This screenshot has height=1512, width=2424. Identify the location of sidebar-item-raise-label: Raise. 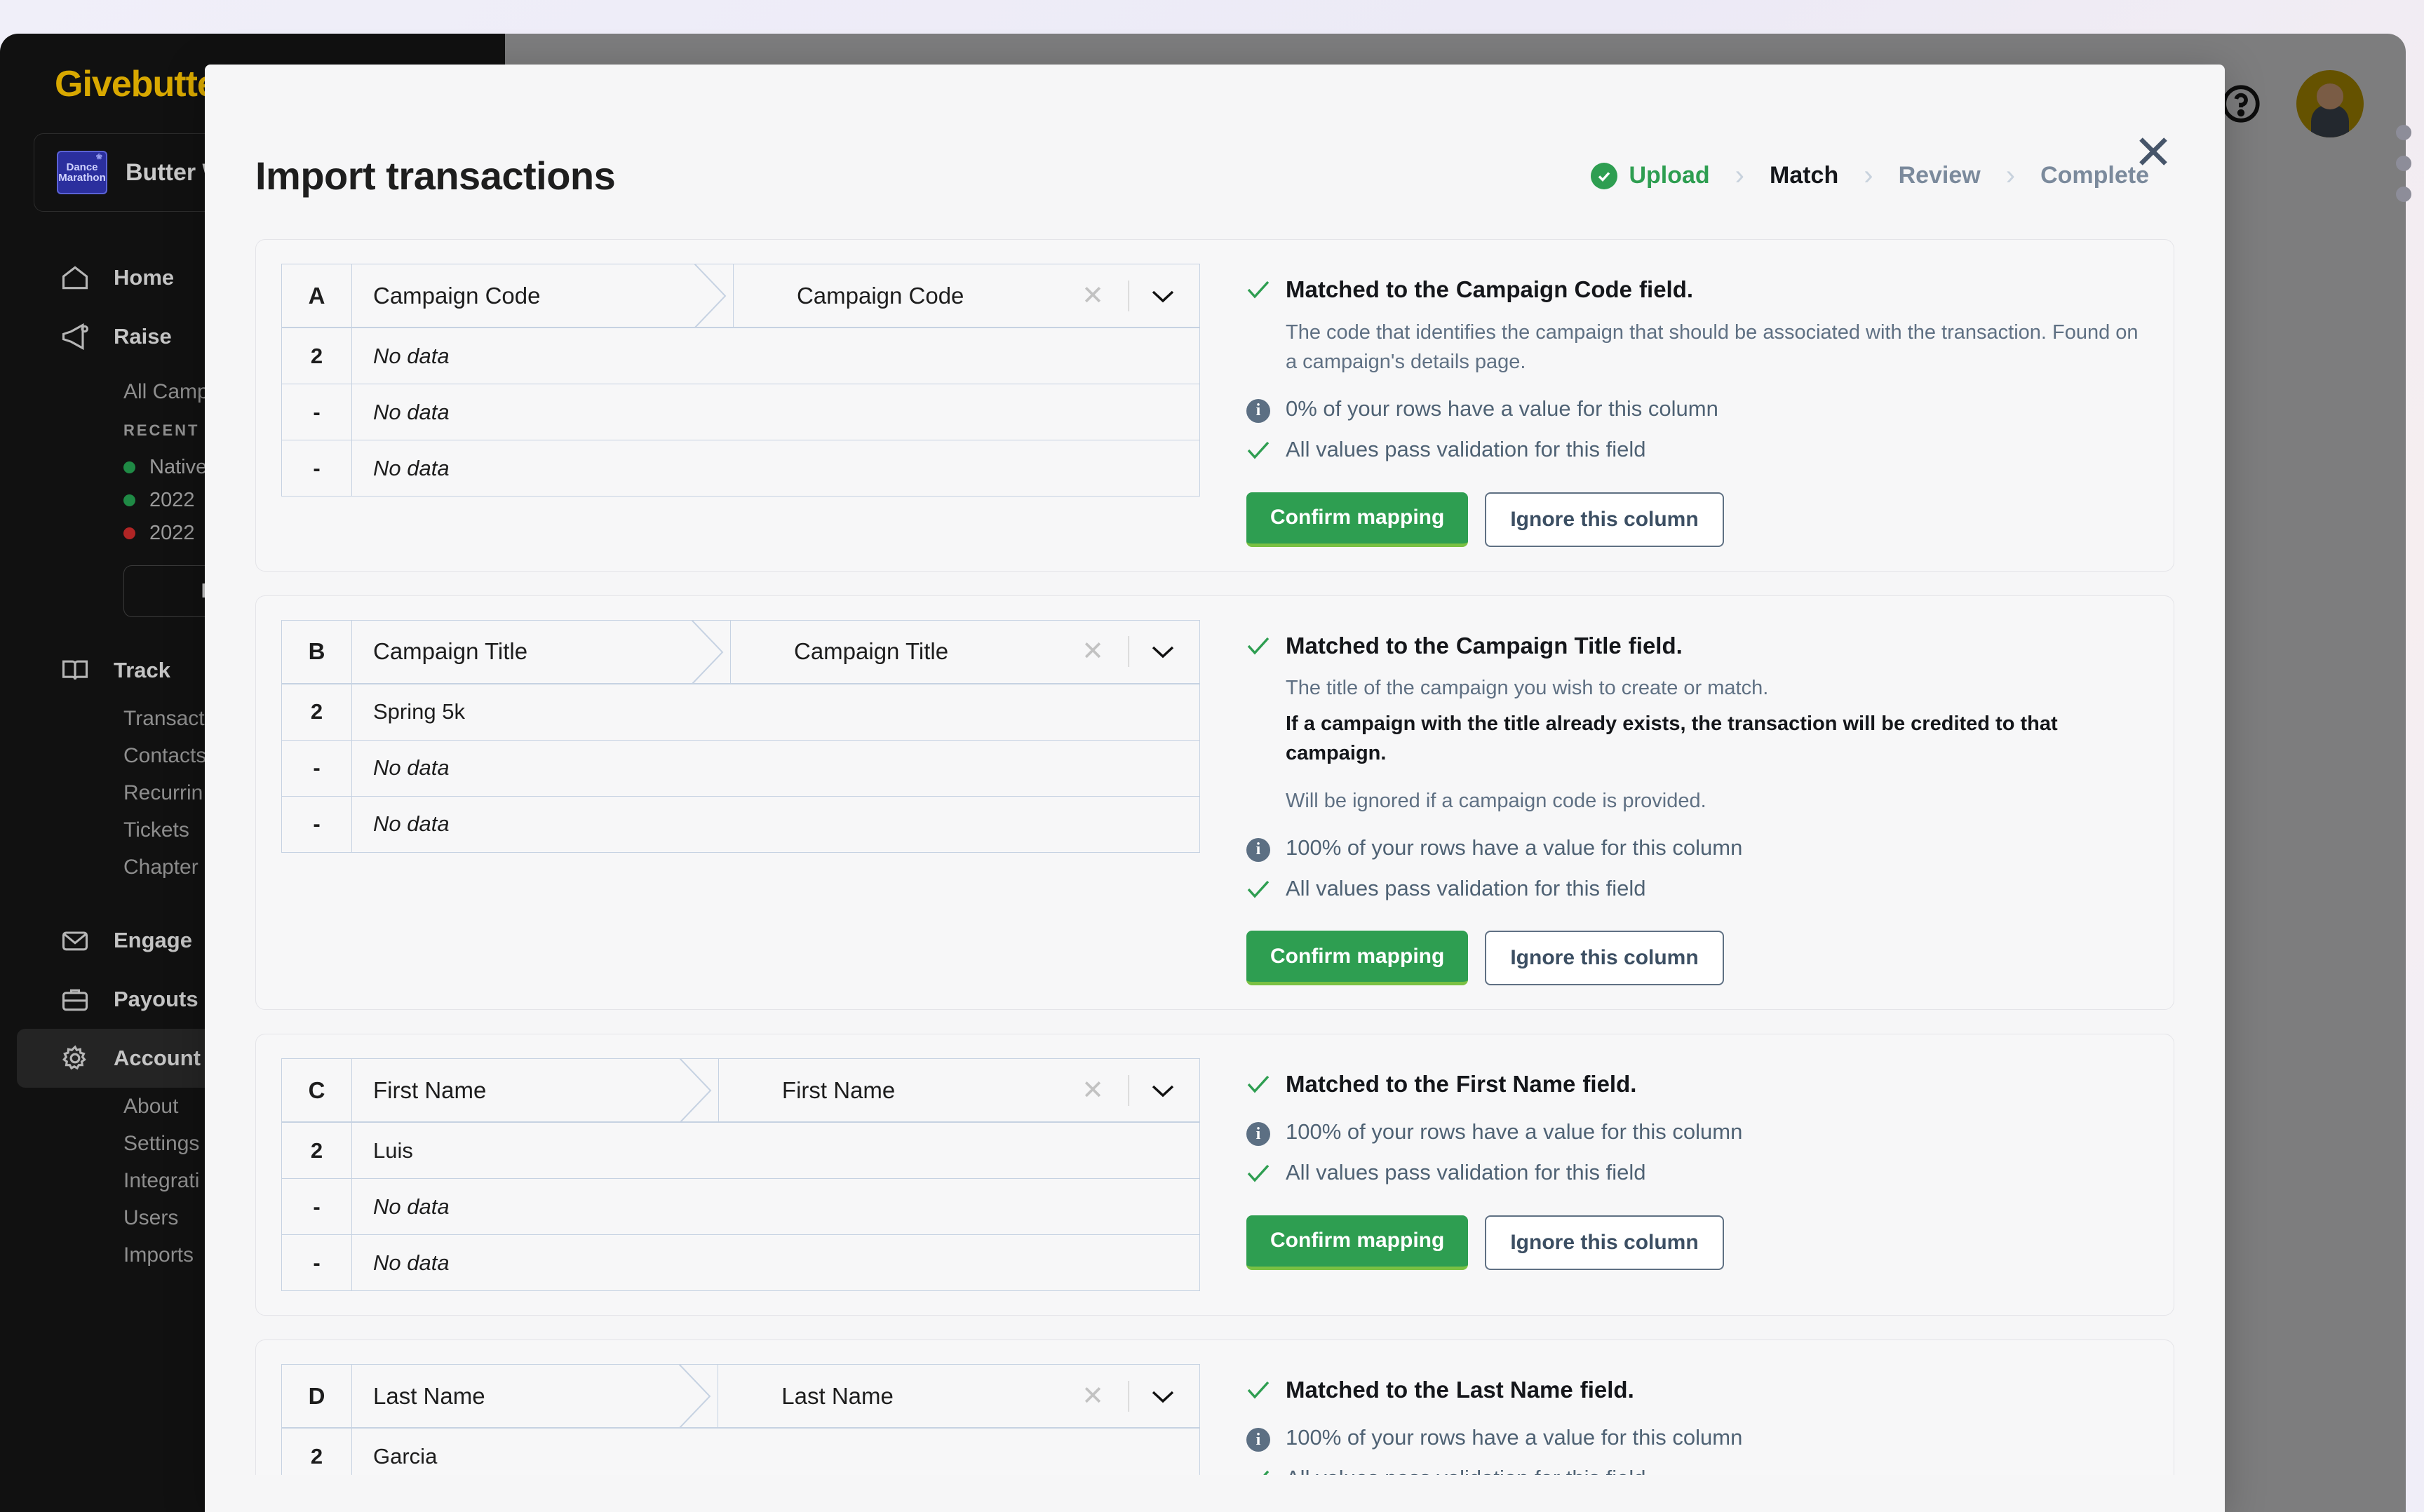
(143, 336).